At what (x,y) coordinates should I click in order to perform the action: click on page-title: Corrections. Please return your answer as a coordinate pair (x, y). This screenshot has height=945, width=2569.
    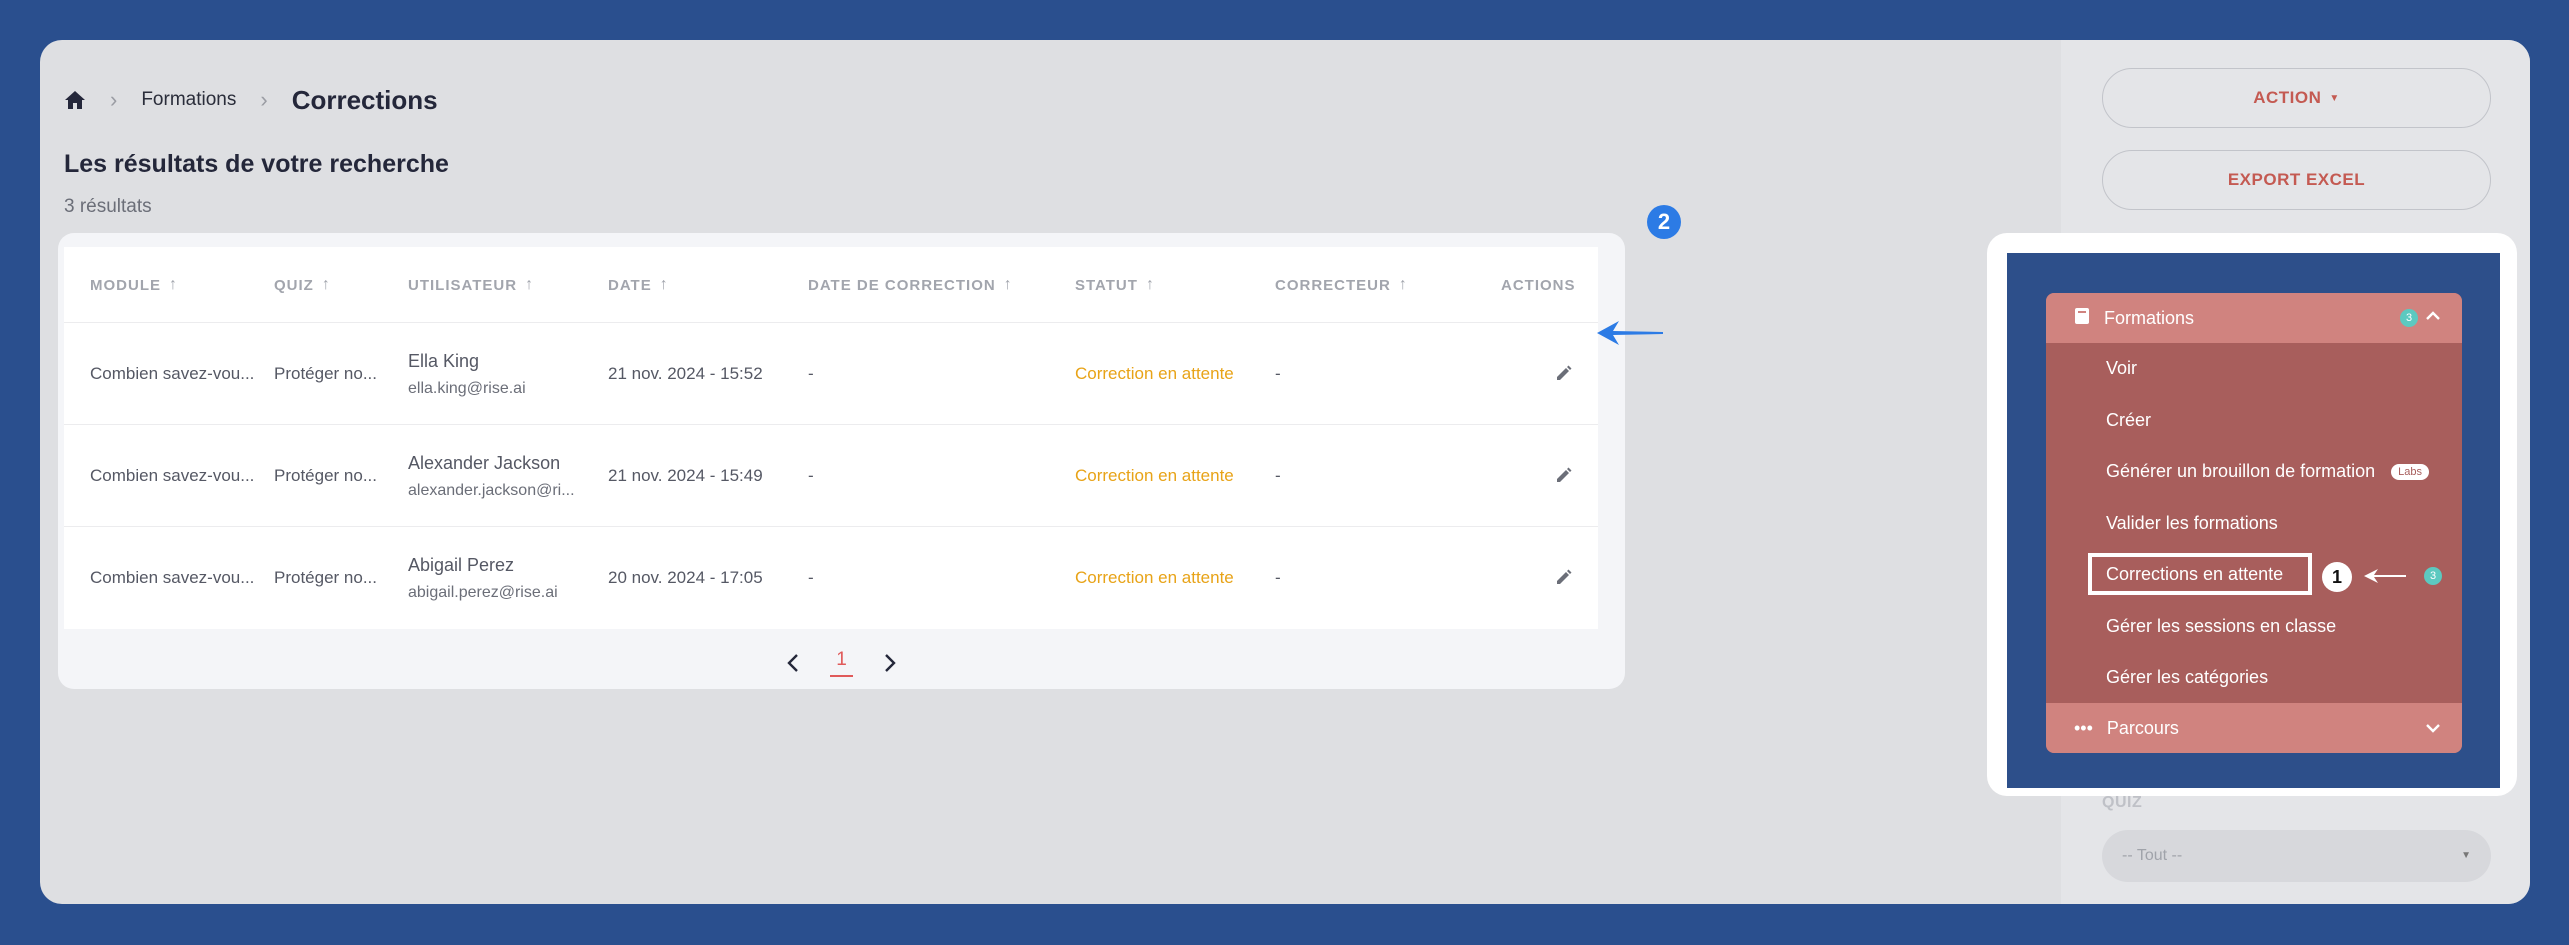
    Looking at the image, I should click on (364, 99).